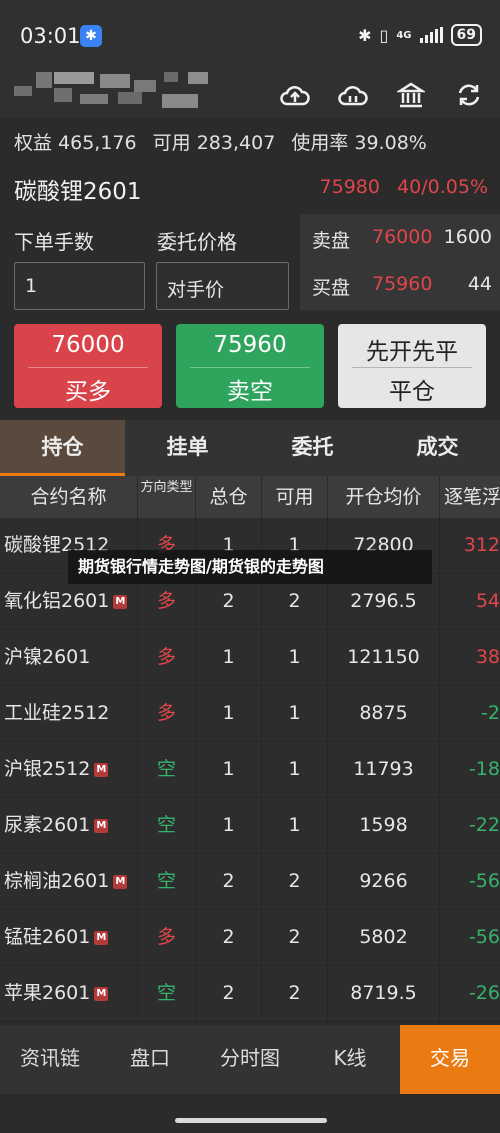 The height and width of the screenshot is (1133, 500). I want to click on ask-volume: 1600, so click(467, 237).